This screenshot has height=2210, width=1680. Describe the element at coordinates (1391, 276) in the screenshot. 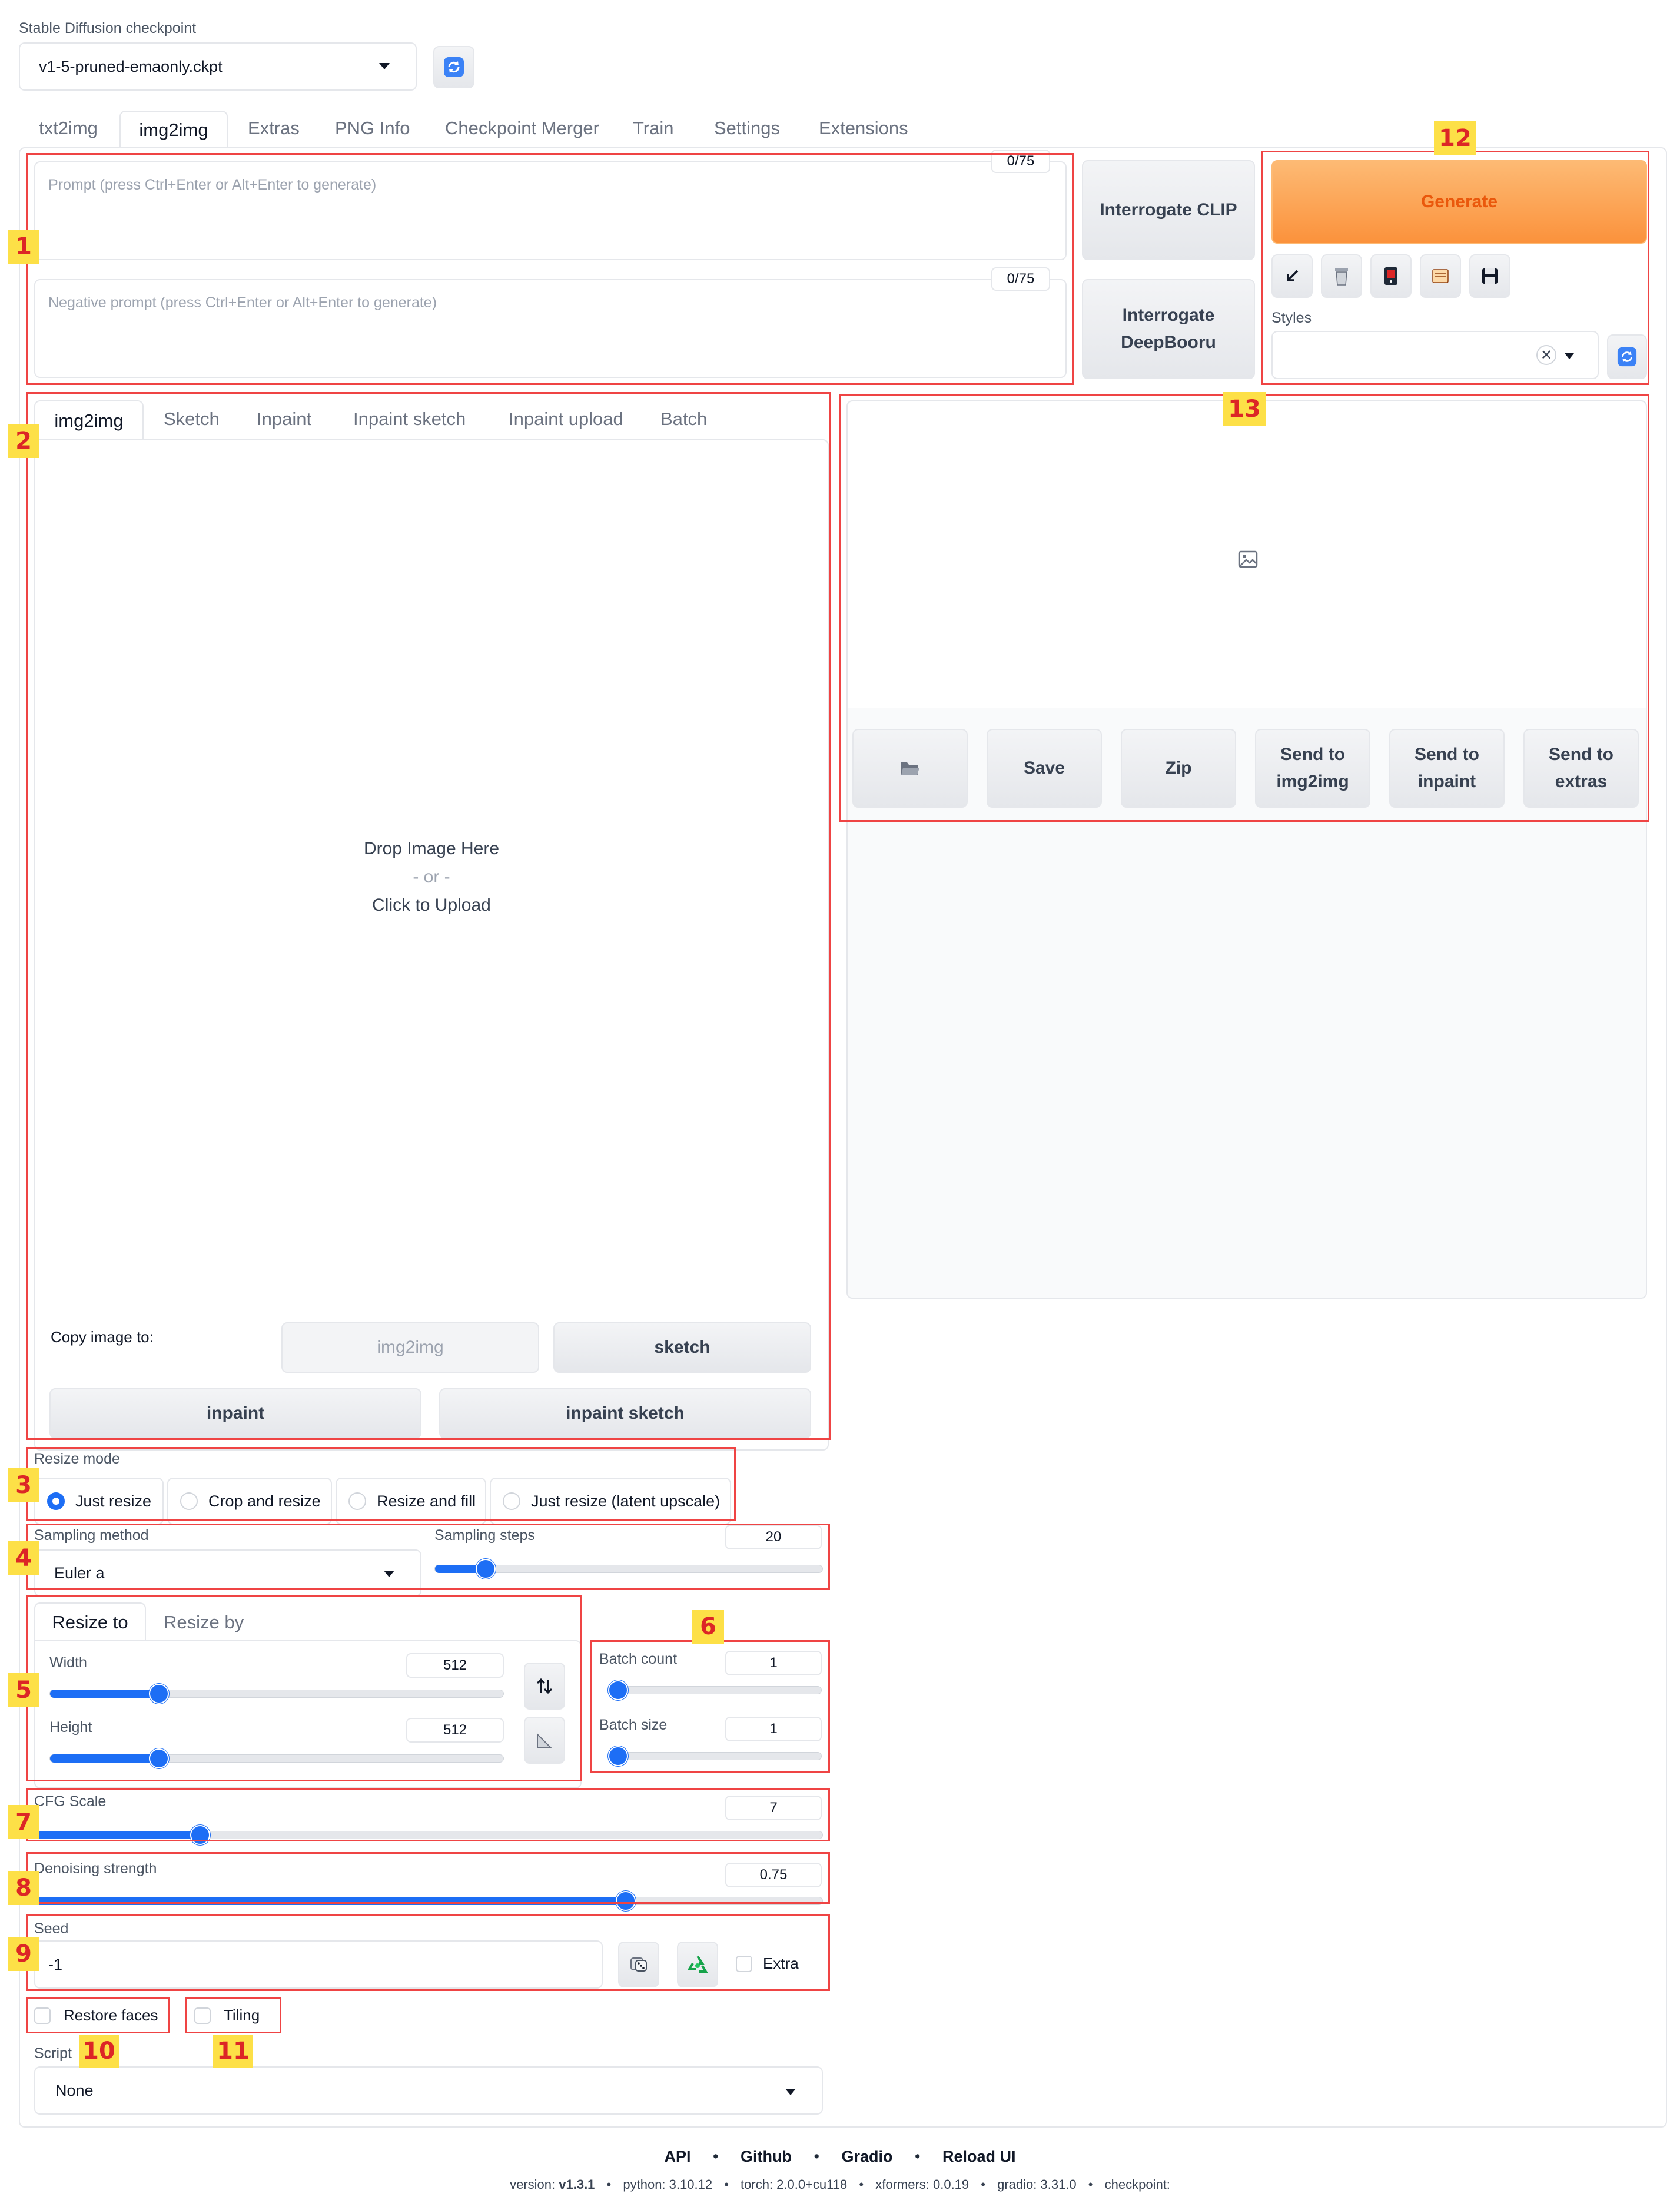

I see `show-extra-networks-button` at that location.